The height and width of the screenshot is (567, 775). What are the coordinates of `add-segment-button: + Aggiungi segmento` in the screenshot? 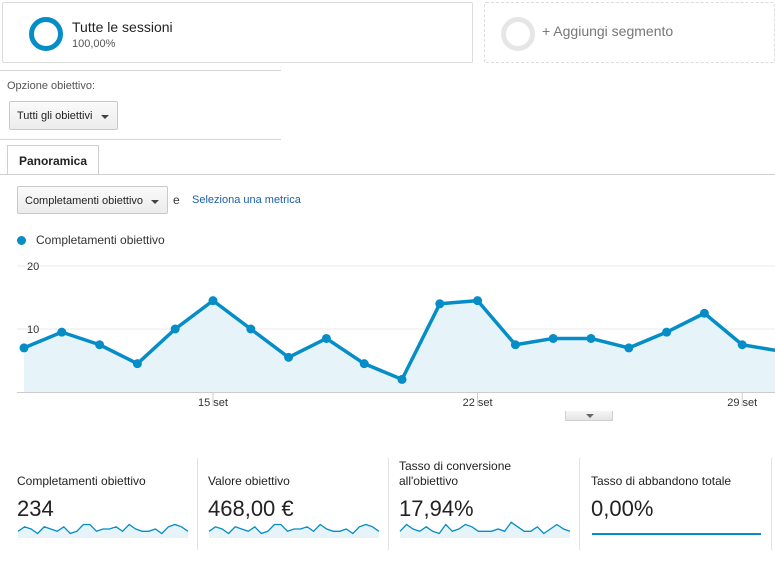 It's located at (629, 32).